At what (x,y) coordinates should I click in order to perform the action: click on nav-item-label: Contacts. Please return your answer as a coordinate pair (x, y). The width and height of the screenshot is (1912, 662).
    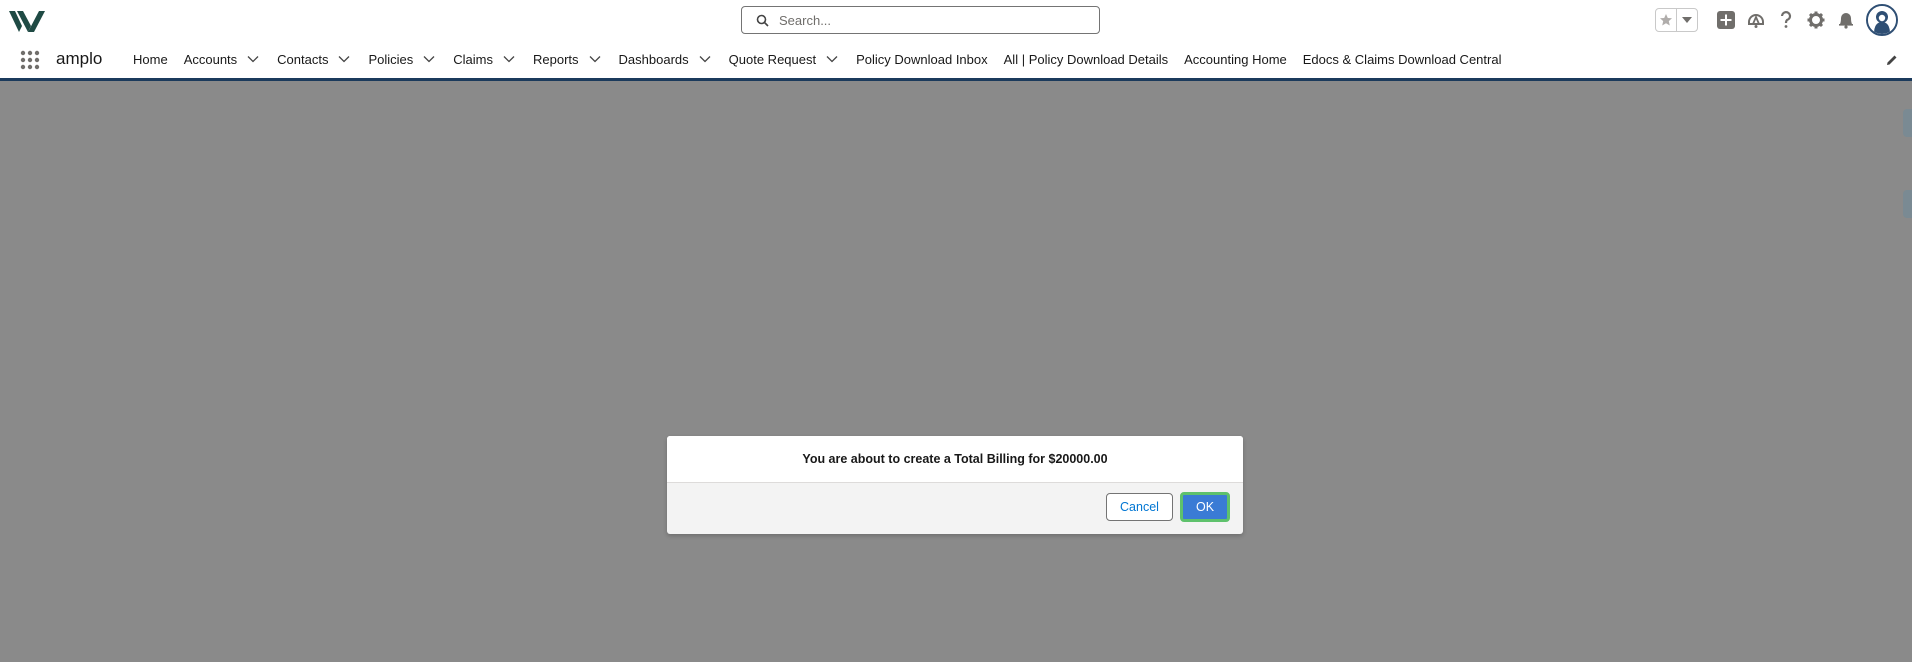
    Looking at the image, I should click on (303, 59).